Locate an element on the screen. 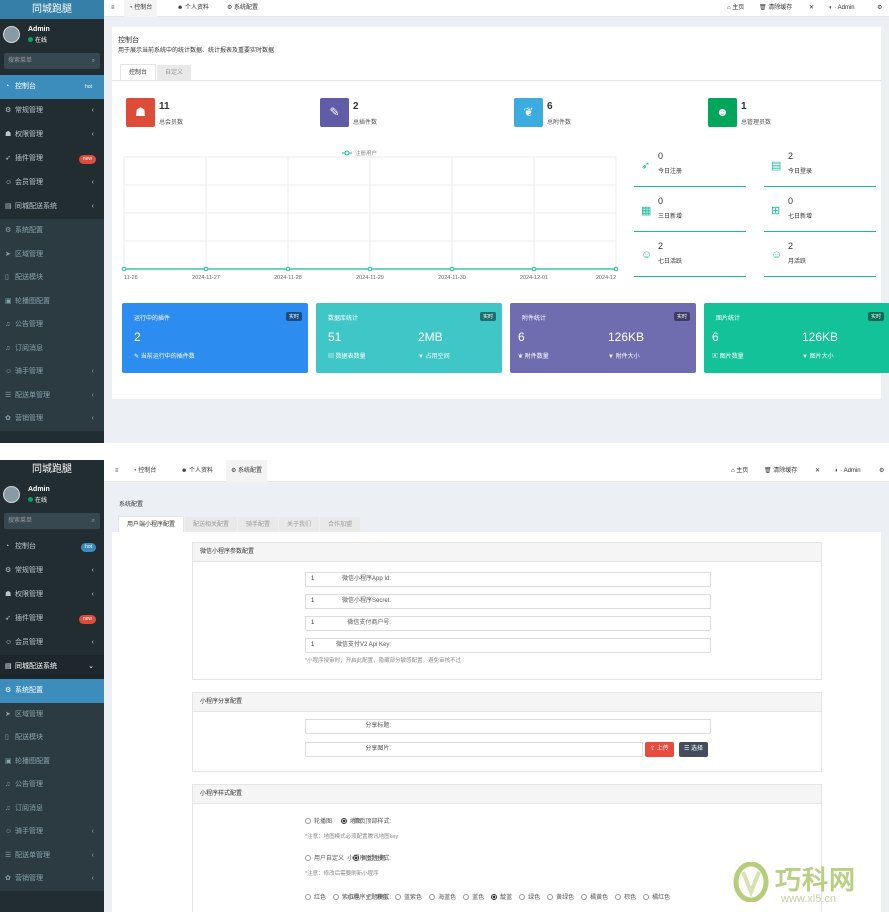  radio-theme-color: 绿色 is located at coordinates (529, 897).